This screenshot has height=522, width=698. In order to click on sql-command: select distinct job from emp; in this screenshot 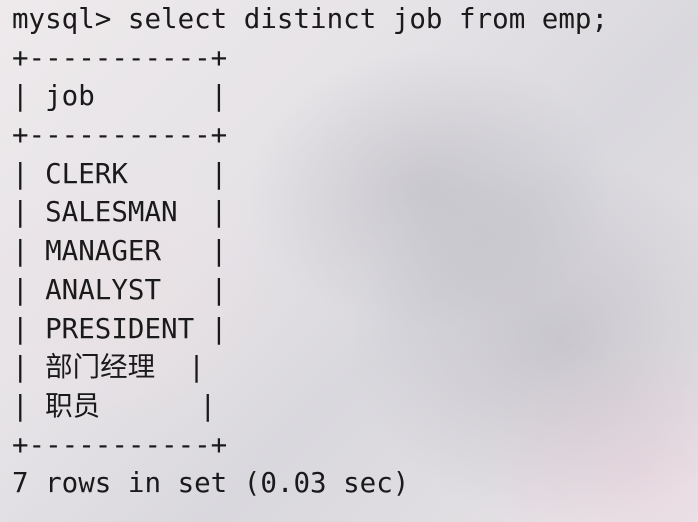, I will do `click(360, 19)`.